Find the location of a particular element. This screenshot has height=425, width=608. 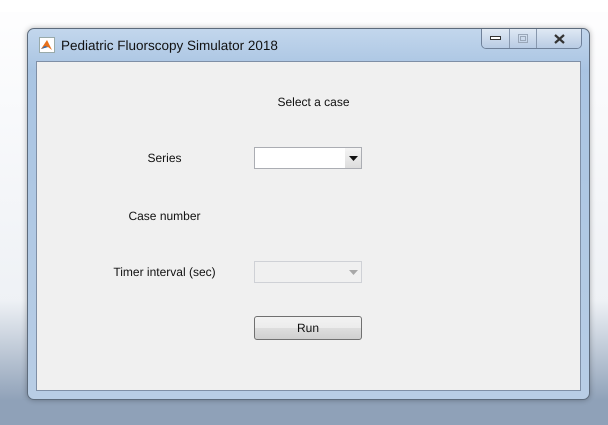

close-icon is located at coordinates (559, 39).